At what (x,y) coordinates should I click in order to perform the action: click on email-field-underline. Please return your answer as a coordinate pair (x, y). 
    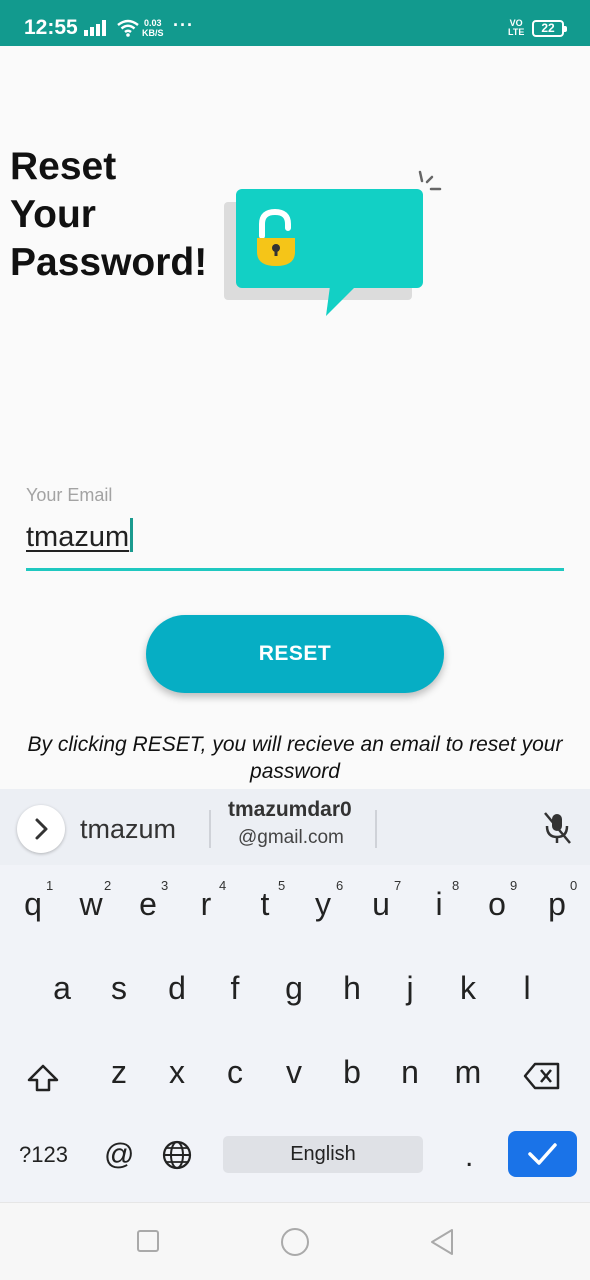
    Looking at the image, I should click on (295, 569).